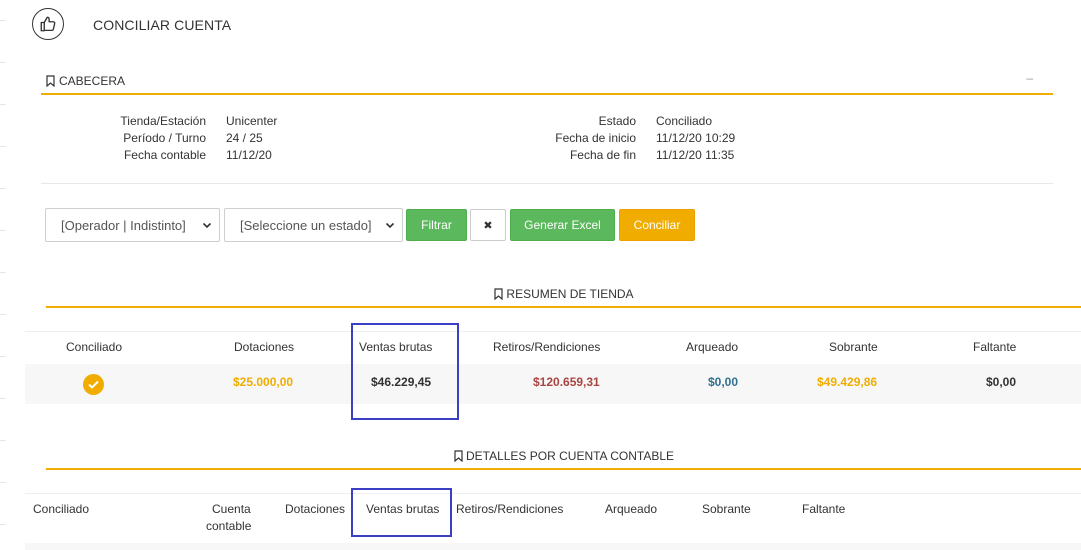  What do you see at coordinates (306, 225) in the screenshot?
I see `state-select-value: [Seleccione un estado]` at bounding box center [306, 225].